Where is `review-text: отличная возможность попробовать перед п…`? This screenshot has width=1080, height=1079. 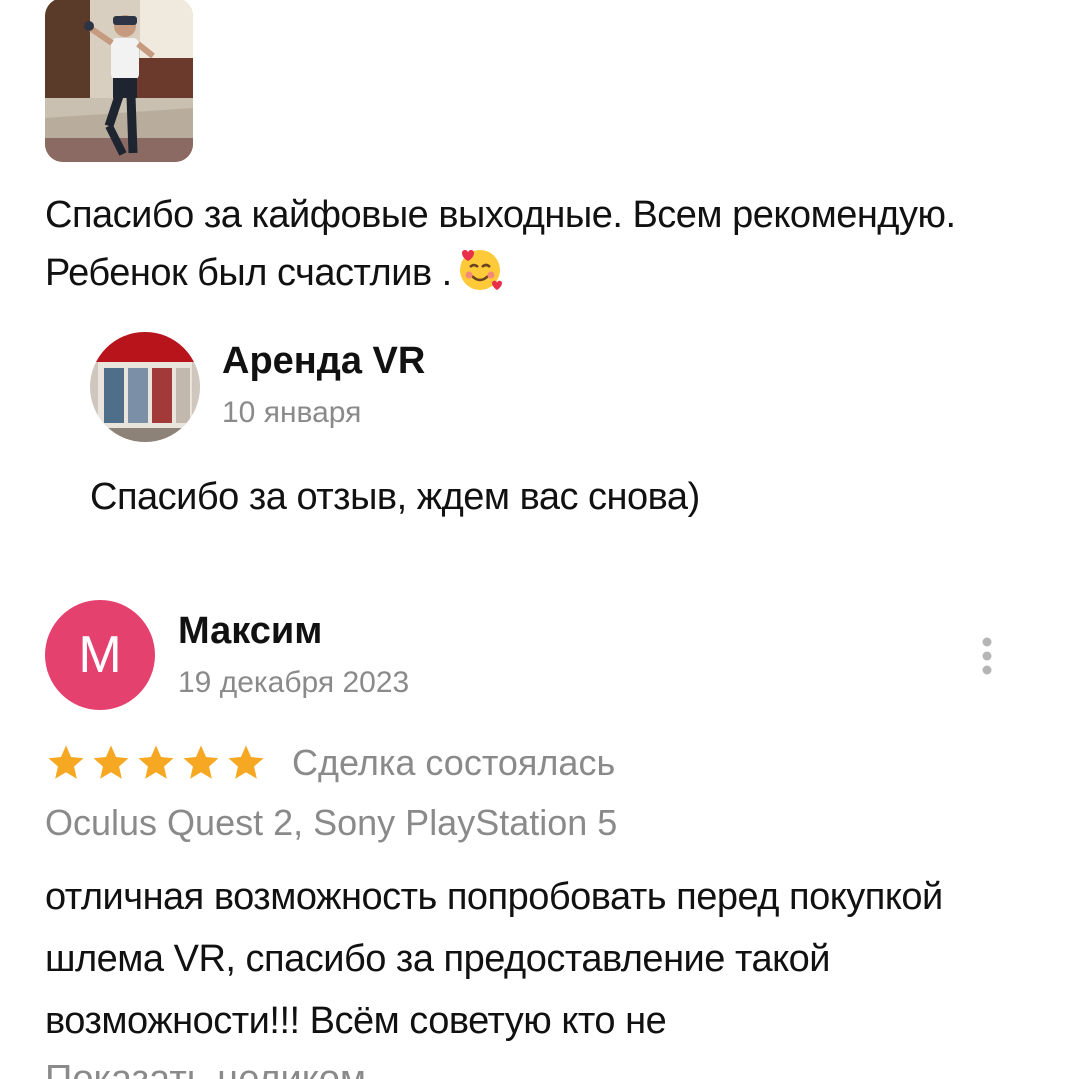 review-text: отличная возможность попробовать перед п… is located at coordinates (494, 959).